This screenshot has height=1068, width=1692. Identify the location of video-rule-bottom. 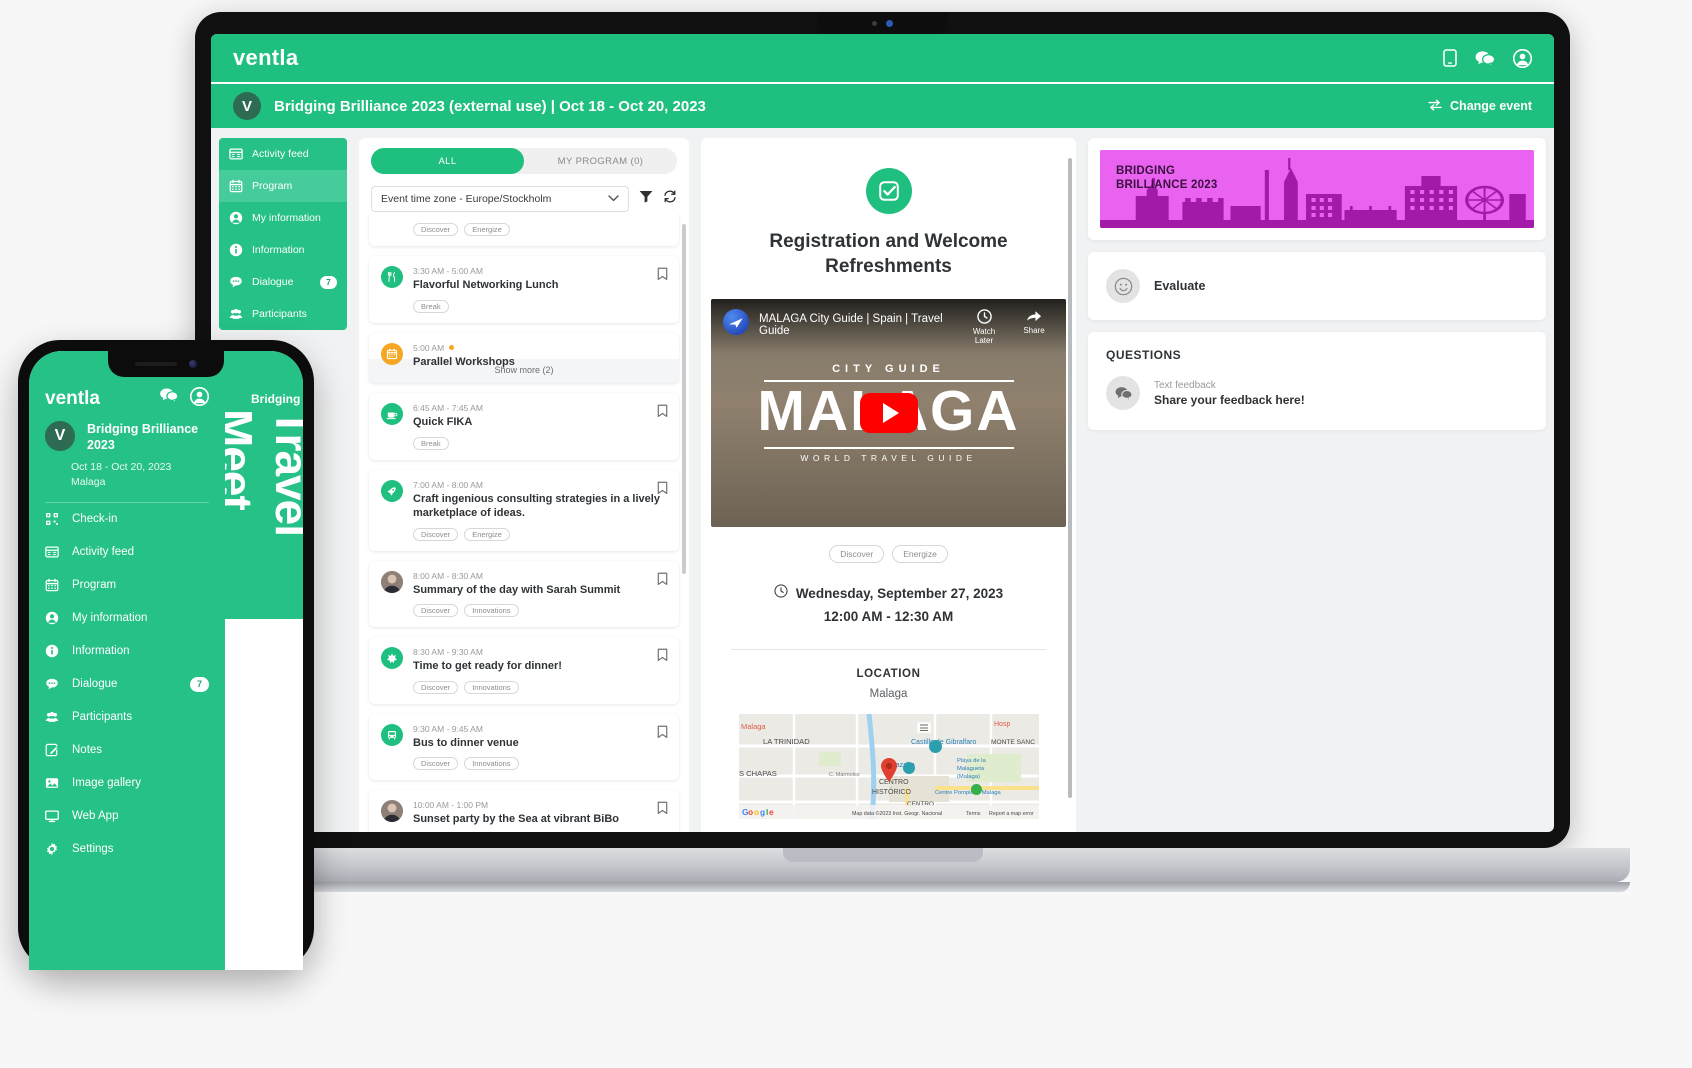
(888, 448).